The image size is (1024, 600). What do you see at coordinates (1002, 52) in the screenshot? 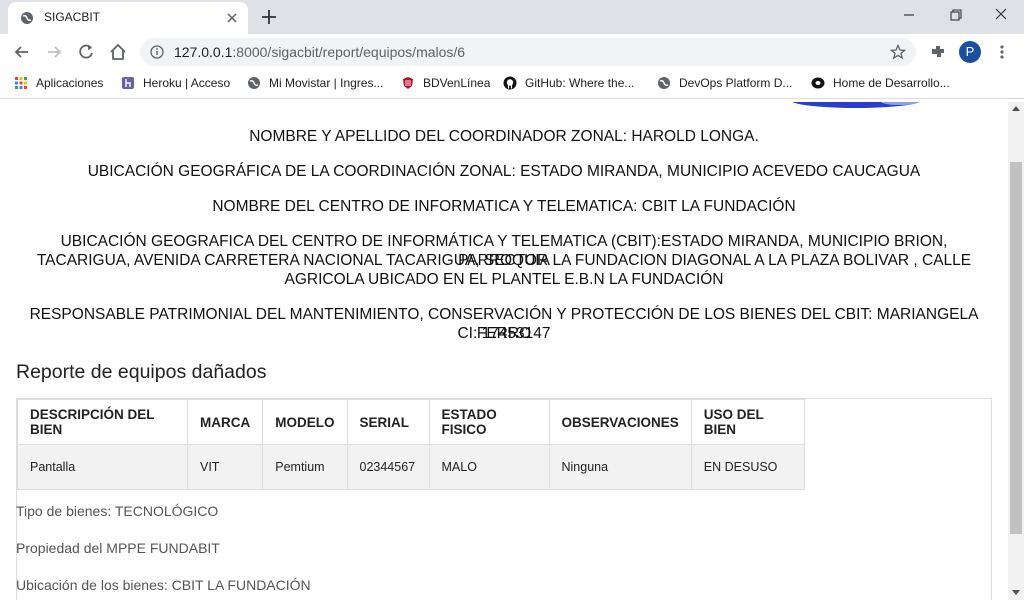
I see `more-menu-icon` at bounding box center [1002, 52].